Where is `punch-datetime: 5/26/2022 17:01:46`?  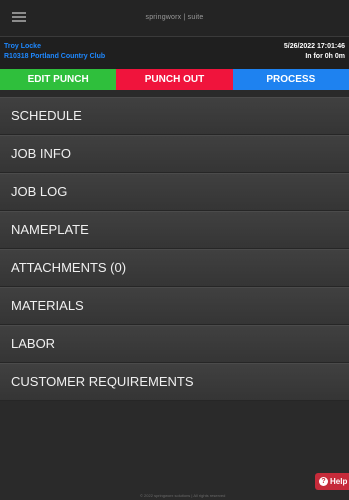 punch-datetime: 5/26/2022 17:01:46 is located at coordinates (314, 46).